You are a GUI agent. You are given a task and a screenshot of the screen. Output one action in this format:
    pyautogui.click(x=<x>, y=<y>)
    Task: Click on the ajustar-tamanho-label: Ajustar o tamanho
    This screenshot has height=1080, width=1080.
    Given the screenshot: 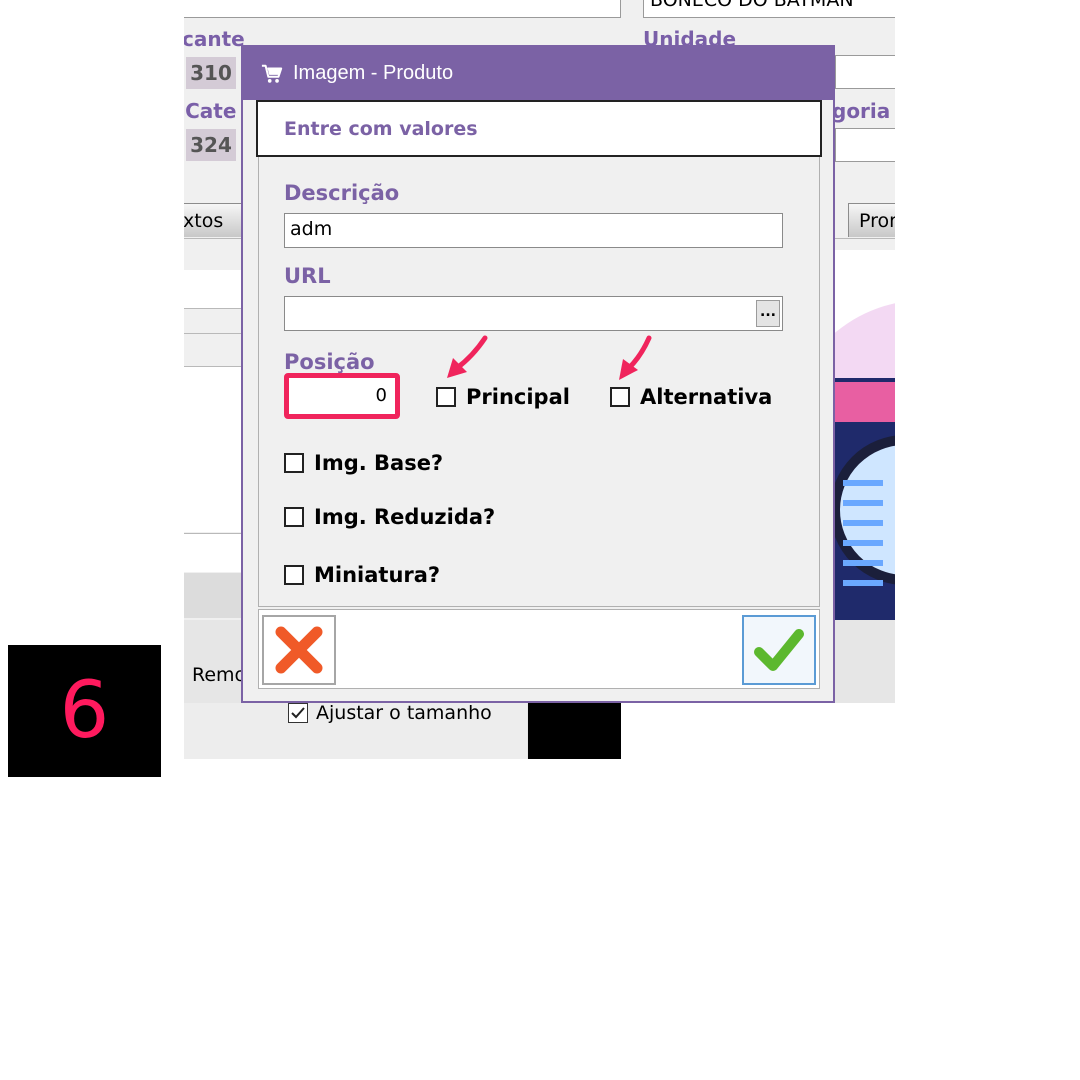 What is the action you would take?
    pyautogui.click(x=404, y=713)
    